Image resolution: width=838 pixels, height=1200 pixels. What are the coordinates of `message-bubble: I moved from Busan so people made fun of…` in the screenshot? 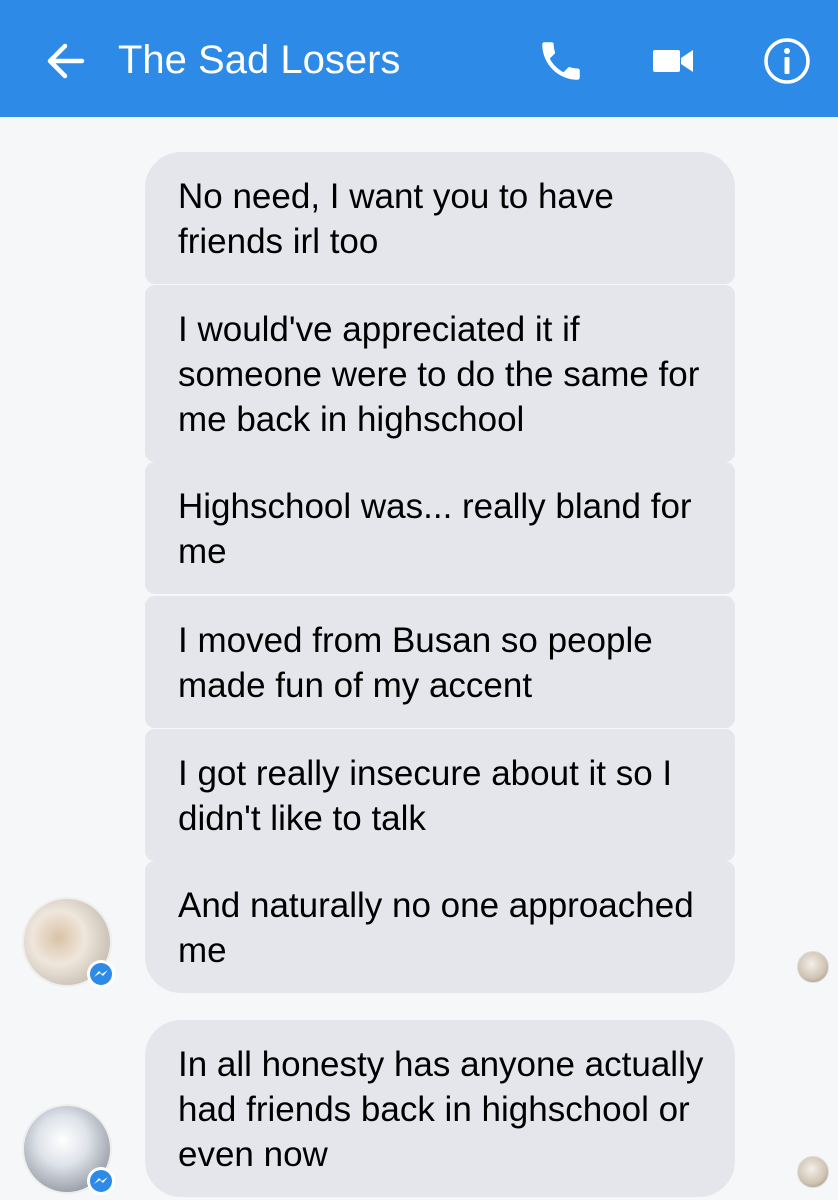 It's located at (440, 662).